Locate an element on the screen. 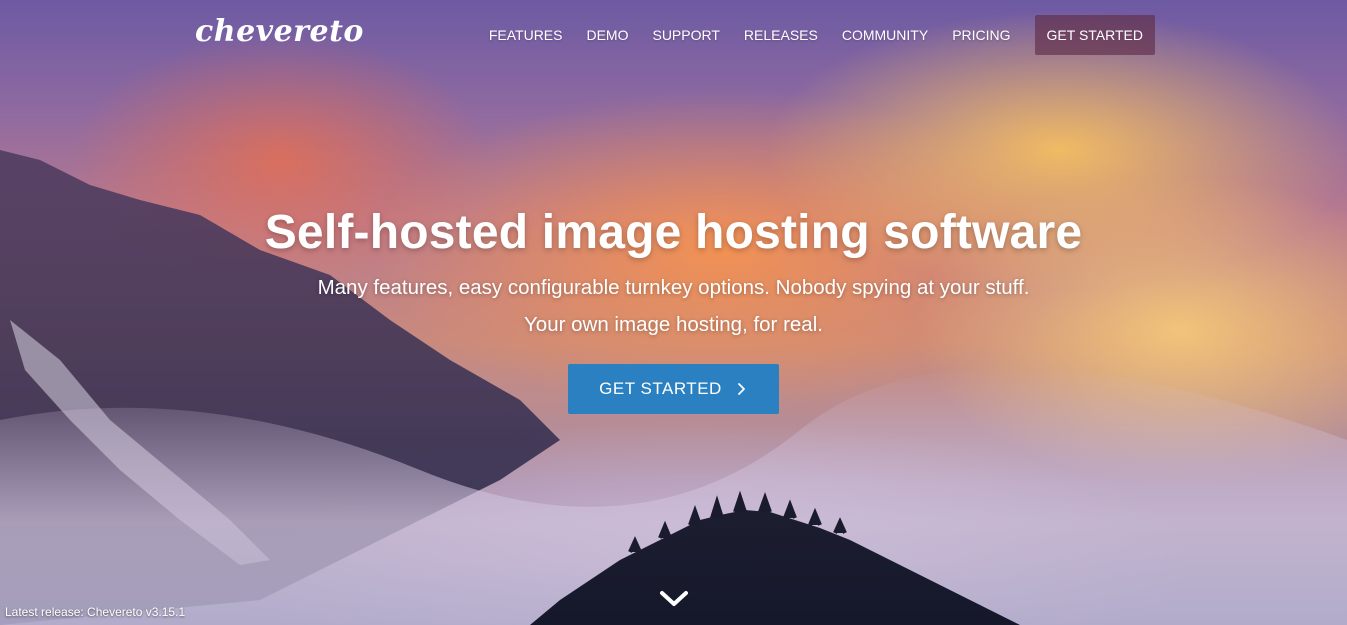 The image size is (1347, 625). hero-button-label: GET STARTED is located at coordinates (660, 388).